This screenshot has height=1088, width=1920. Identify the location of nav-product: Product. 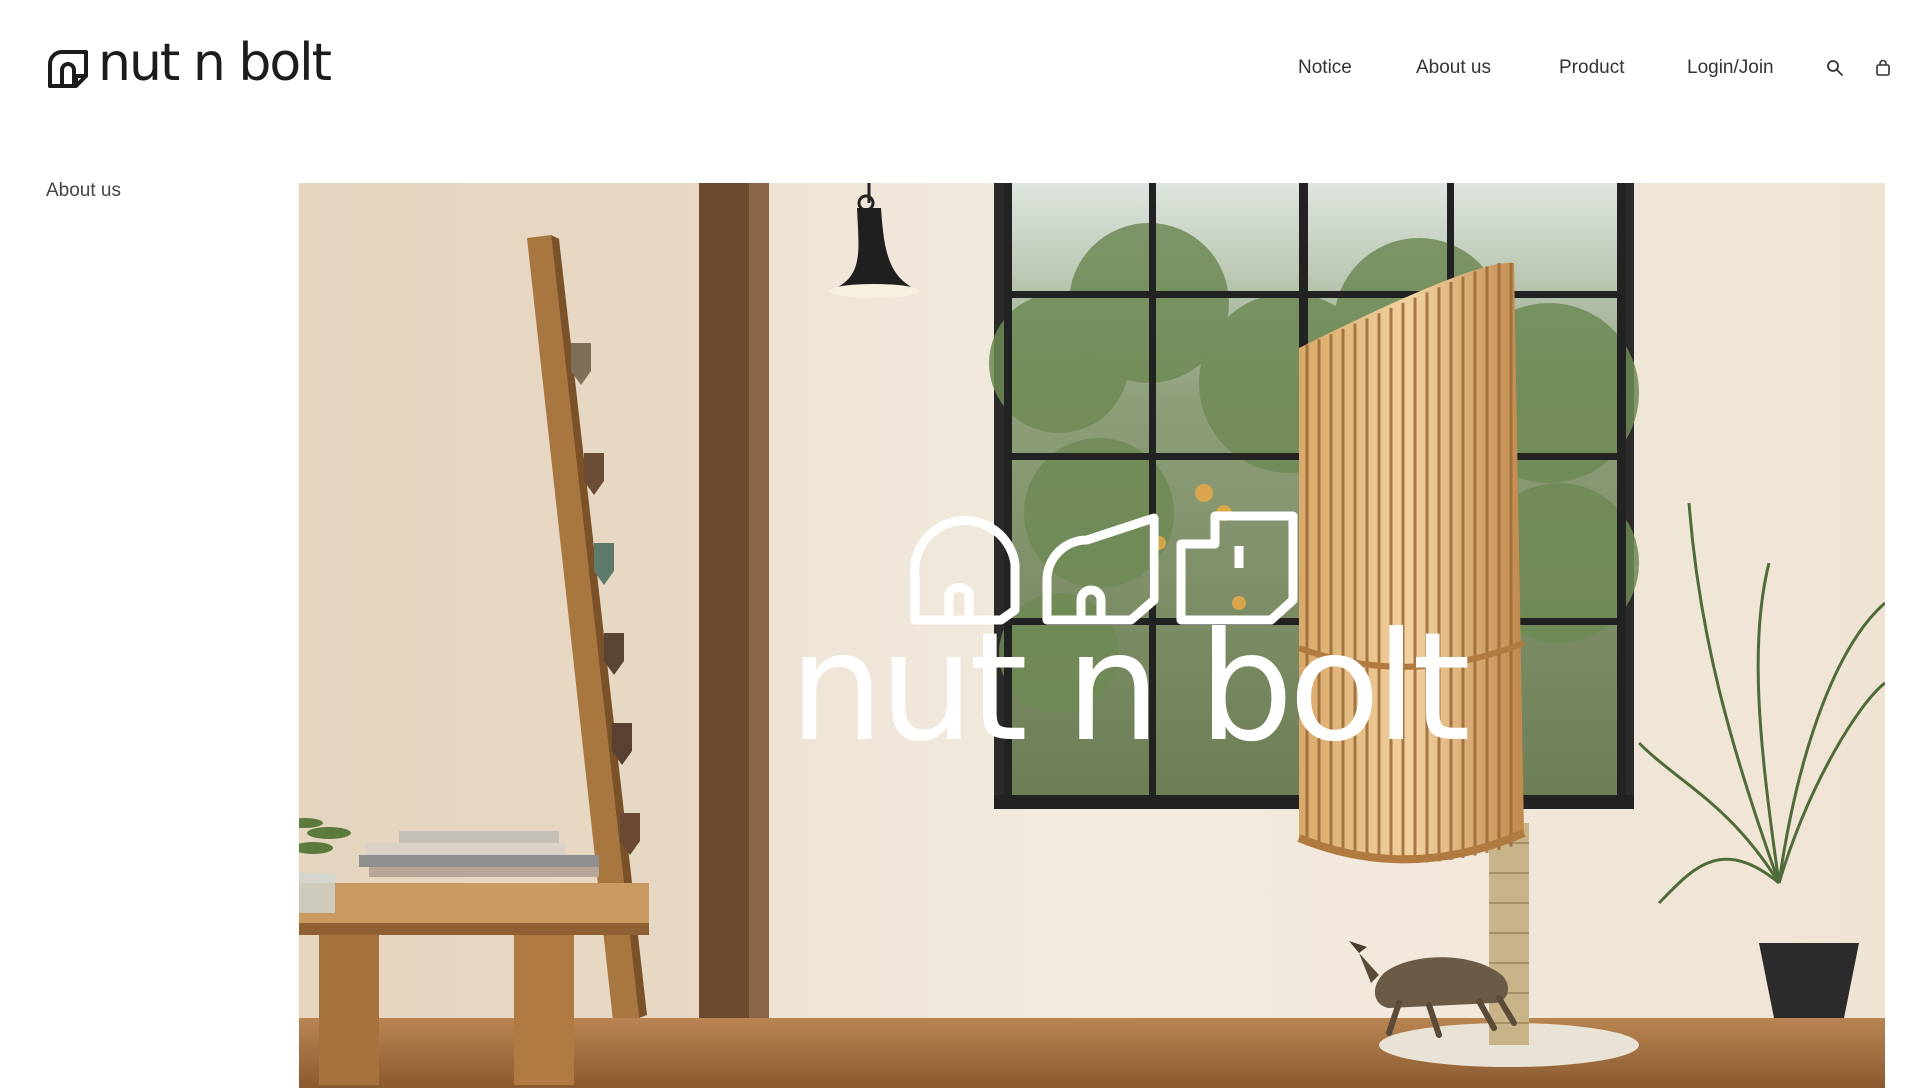
(1591, 68).